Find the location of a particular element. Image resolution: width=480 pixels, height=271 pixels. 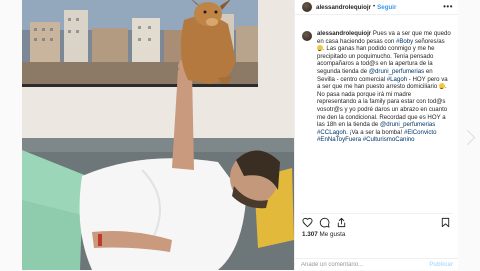

hashtag-link: #Boby is located at coordinates (404, 41).